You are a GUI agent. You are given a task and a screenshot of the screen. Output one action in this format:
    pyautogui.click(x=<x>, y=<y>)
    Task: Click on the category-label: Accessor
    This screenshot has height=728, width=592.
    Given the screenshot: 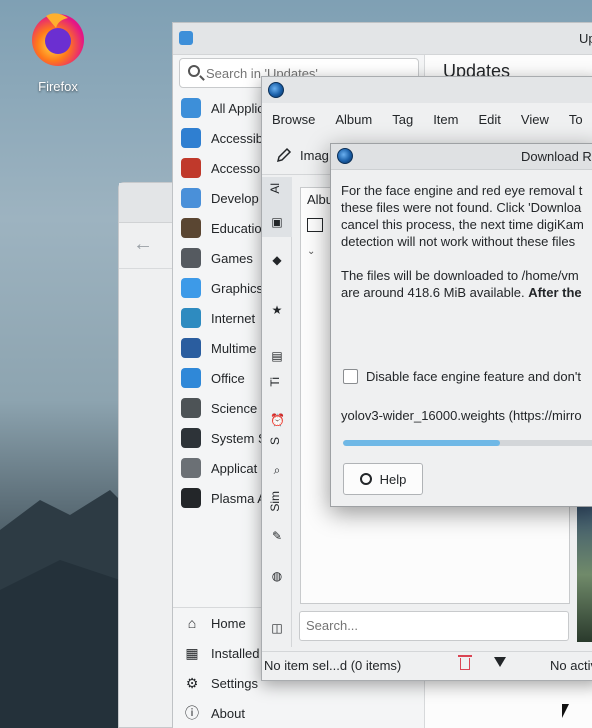 What is the action you would take?
    pyautogui.click(x=238, y=168)
    